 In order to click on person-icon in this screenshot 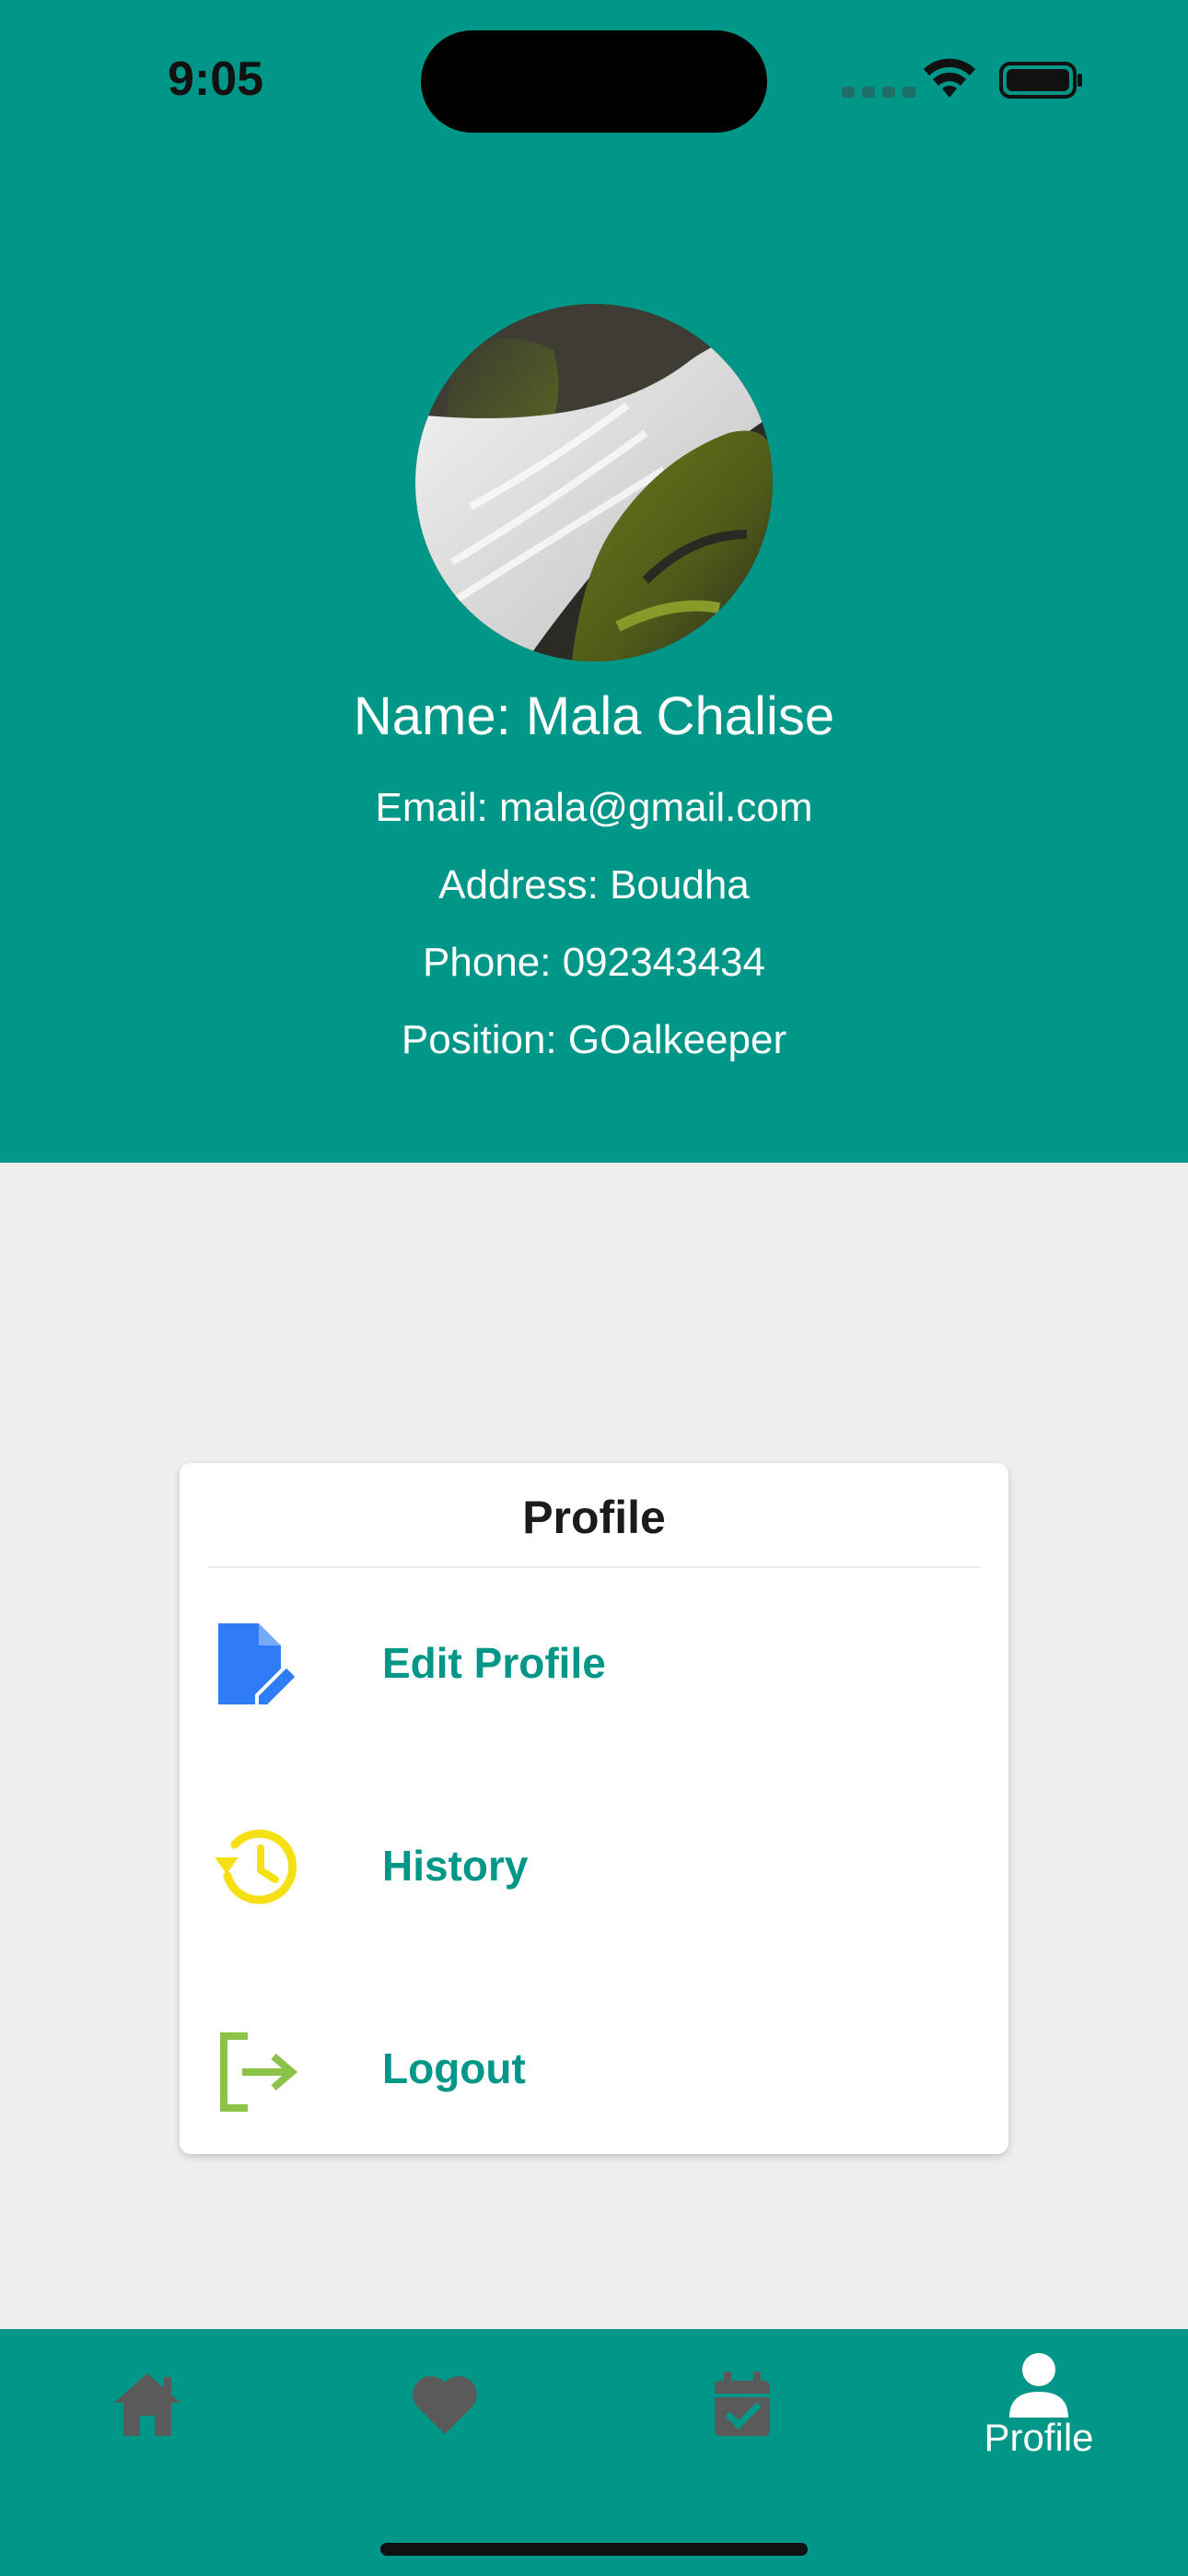, I will do `click(1038, 2385)`.